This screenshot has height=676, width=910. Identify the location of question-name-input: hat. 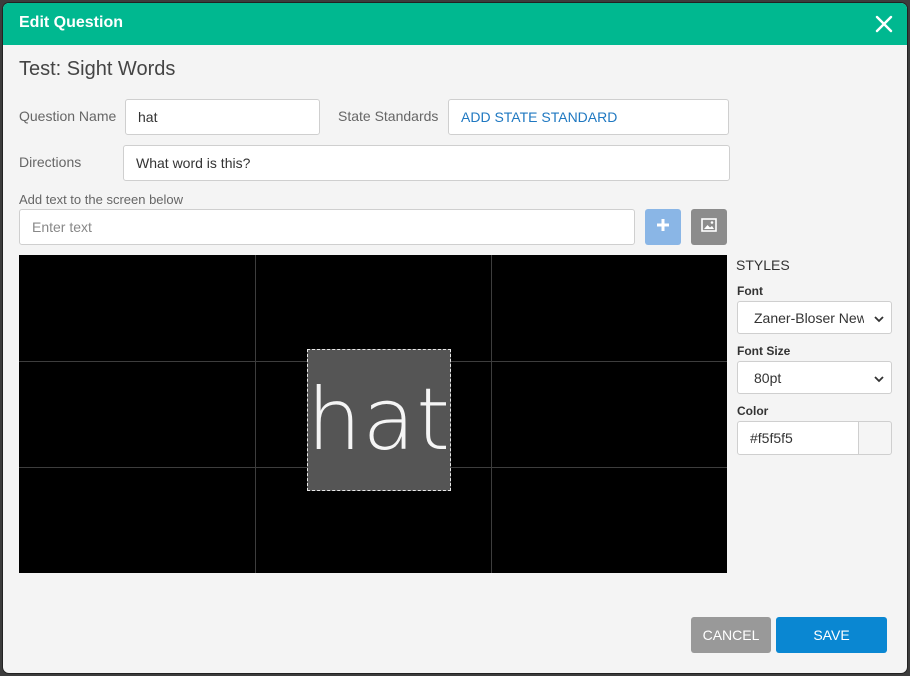
(222, 117).